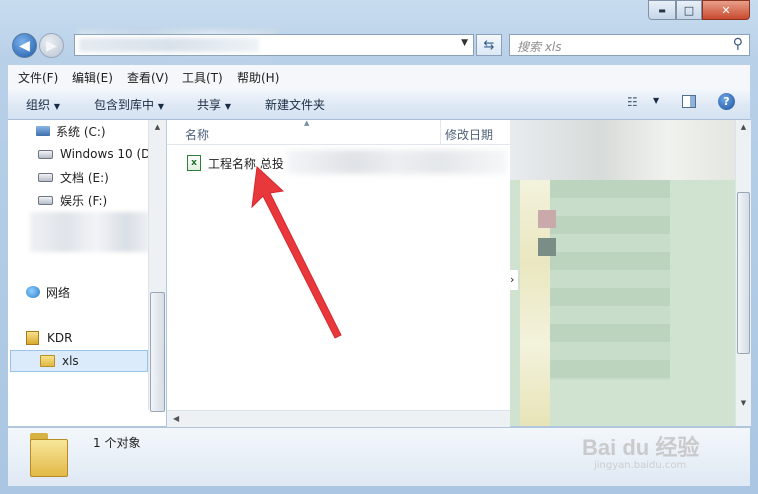 The image size is (758, 494). I want to click on nav-item-kdr: KDR, so click(49, 338).